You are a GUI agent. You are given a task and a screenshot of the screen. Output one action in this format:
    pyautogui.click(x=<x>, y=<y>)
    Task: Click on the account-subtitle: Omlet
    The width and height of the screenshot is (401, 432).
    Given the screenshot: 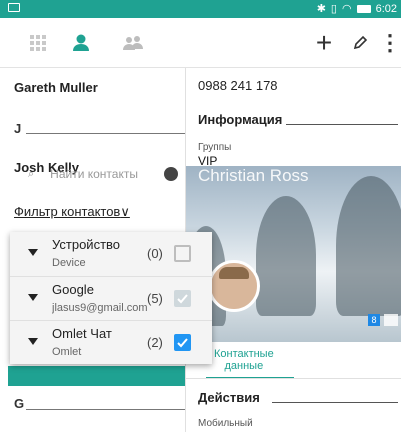 What is the action you would take?
    pyautogui.click(x=67, y=352)
    